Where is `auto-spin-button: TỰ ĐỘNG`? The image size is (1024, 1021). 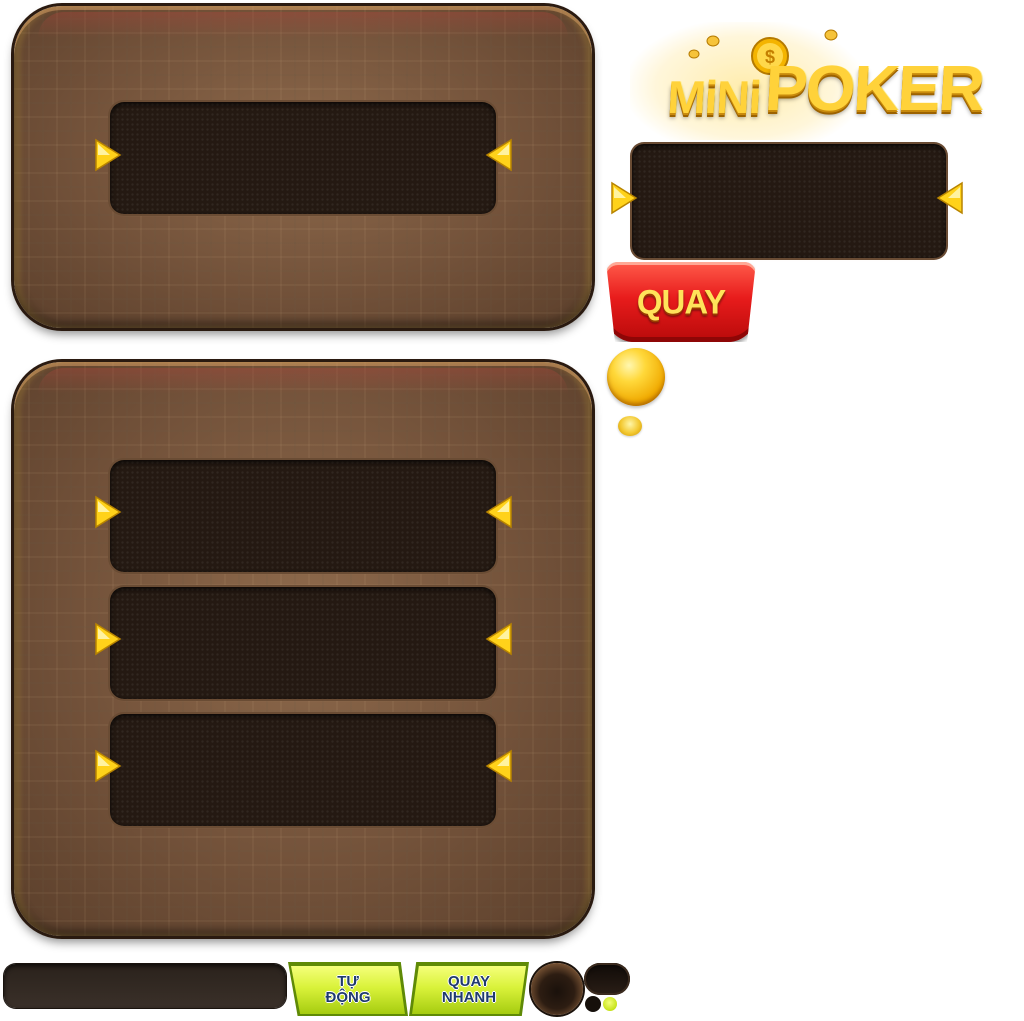 auto-spin-button: TỰ ĐỘNG is located at coordinates (348, 990).